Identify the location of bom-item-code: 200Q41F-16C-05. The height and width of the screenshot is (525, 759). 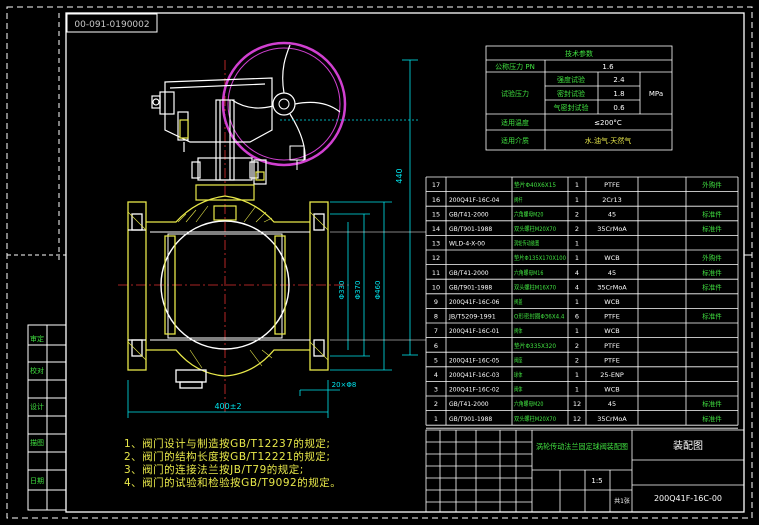
(474, 360).